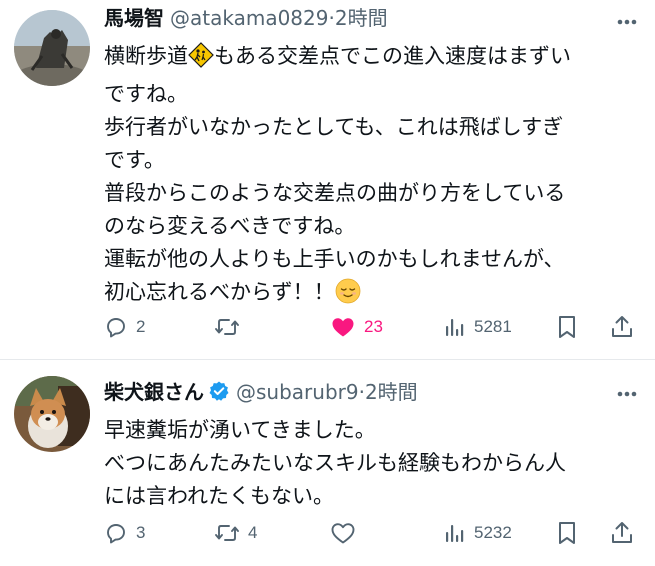  Describe the element at coordinates (219, 395) in the screenshot. I see `verified-badge-icon` at that location.